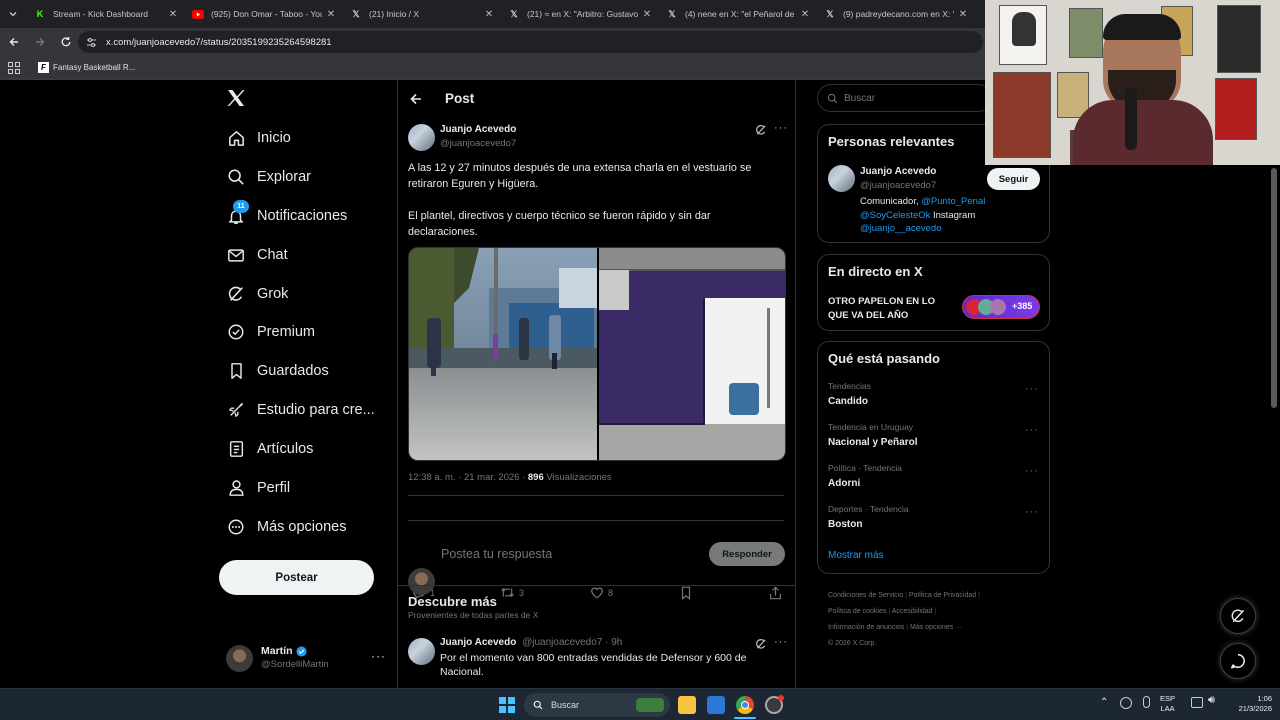 This screenshot has height=720, width=1280. Describe the element at coordinates (270, 332) in the screenshot. I see `nav-premium: Premium` at that location.